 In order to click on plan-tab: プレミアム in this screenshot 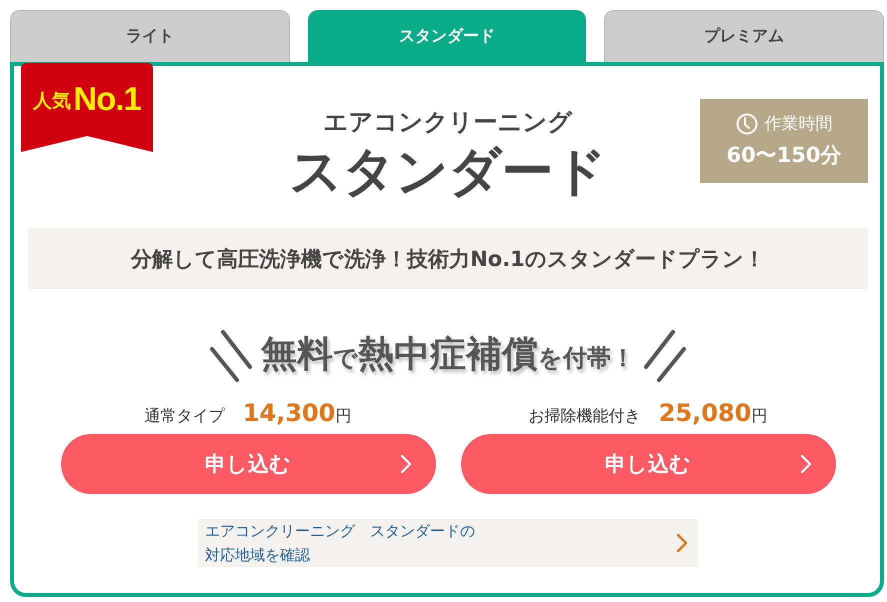, I will do `click(744, 36)`.